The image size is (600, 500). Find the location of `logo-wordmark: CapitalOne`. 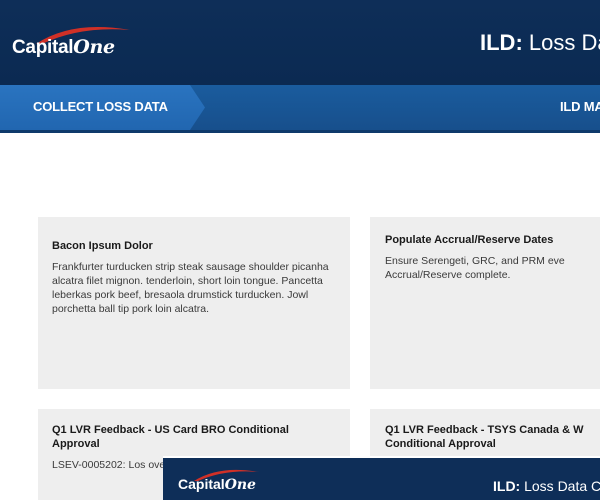

logo-wordmark: CapitalOne is located at coordinates (63, 47).